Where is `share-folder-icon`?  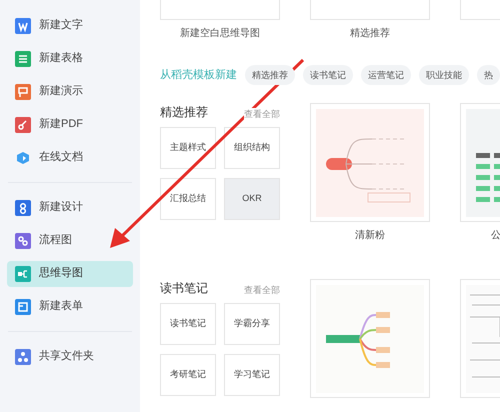 share-folder-icon is located at coordinates (23, 356).